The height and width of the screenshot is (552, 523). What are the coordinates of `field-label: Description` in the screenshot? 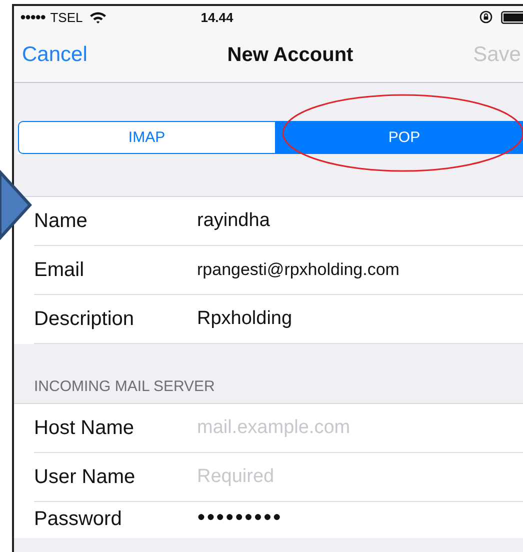 It's located at (85, 319).